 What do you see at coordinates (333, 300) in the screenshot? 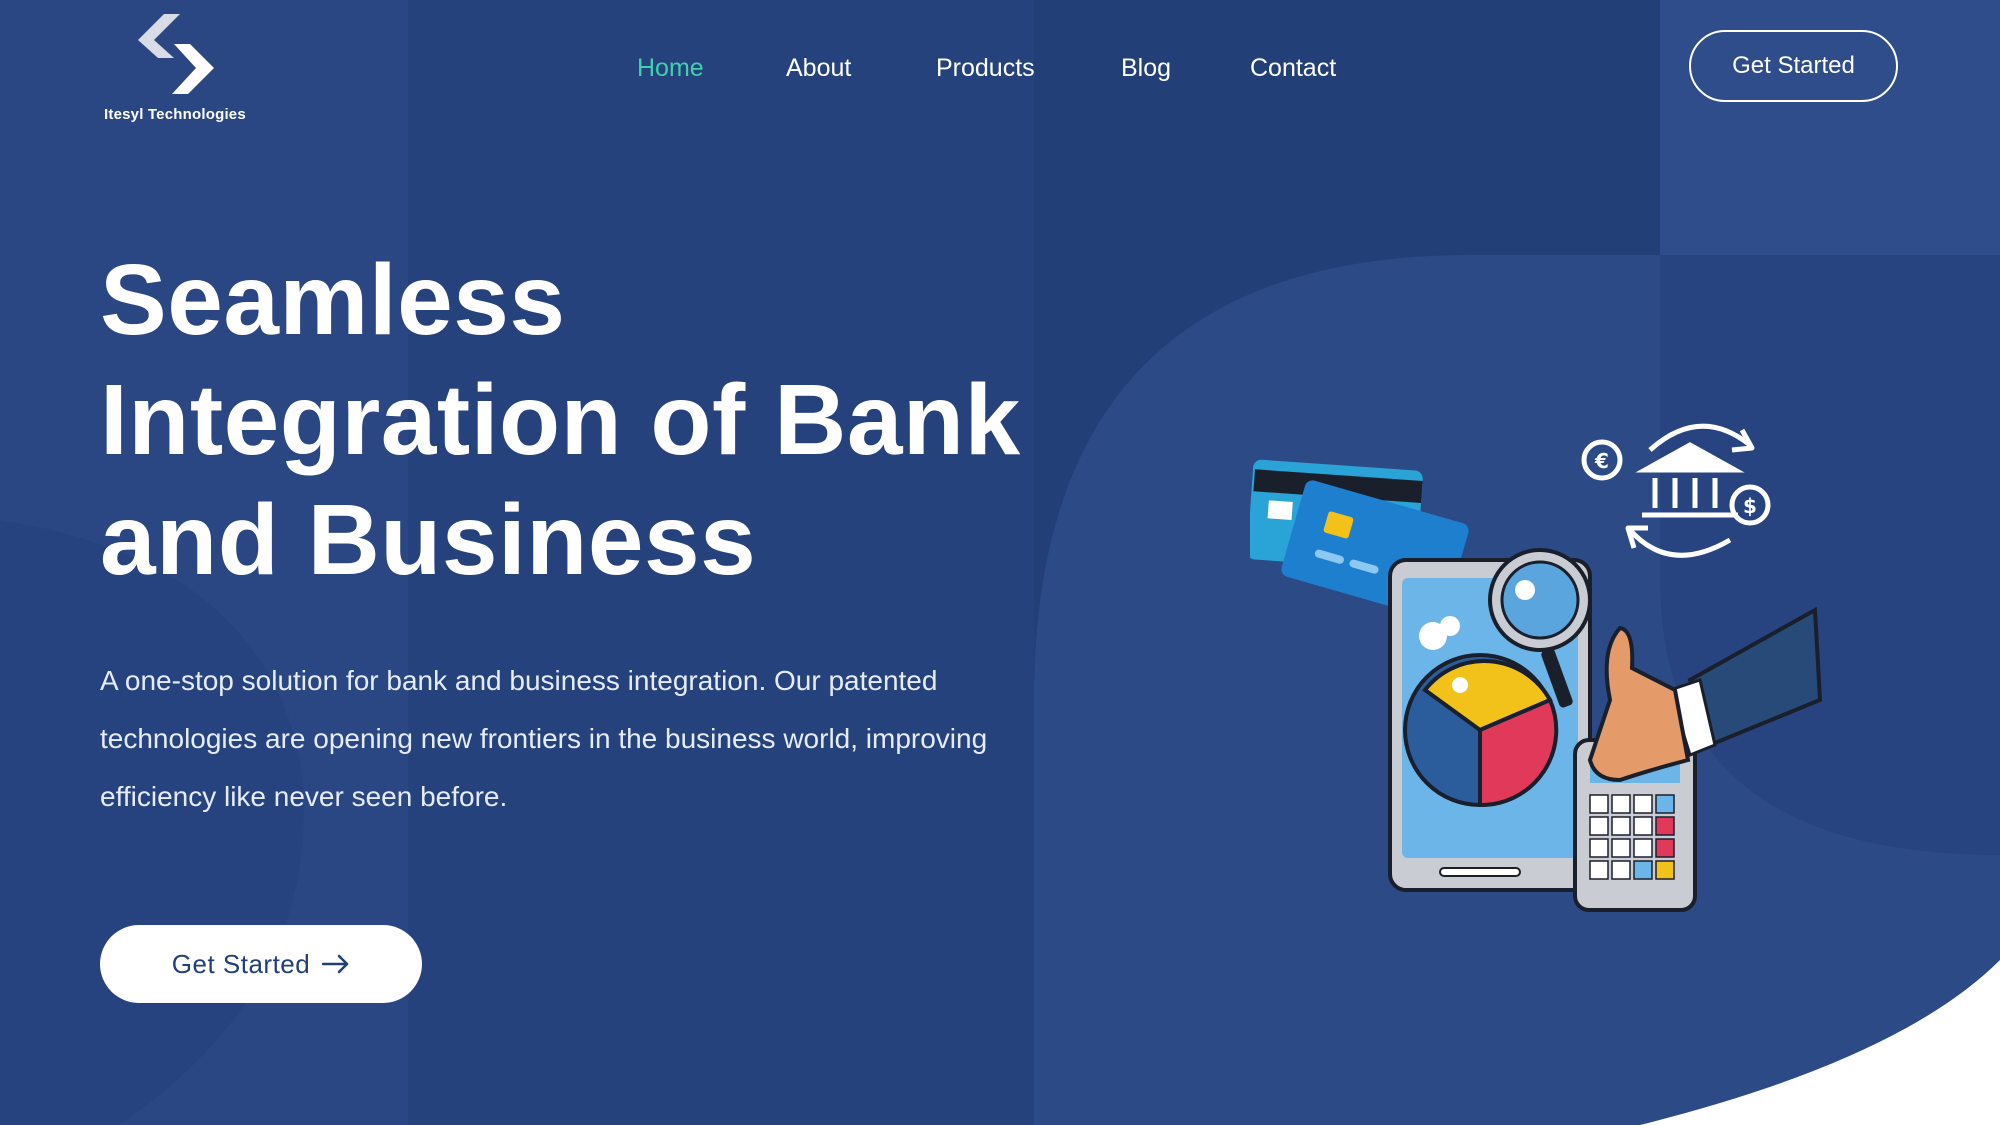
I see `hero-title-line: Seamless` at bounding box center [333, 300].